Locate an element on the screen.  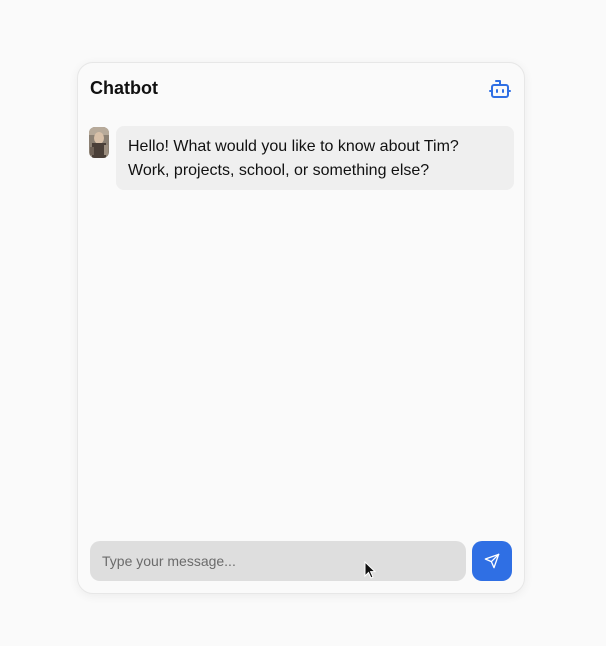
message-composer is located at coordinates (301, 561).